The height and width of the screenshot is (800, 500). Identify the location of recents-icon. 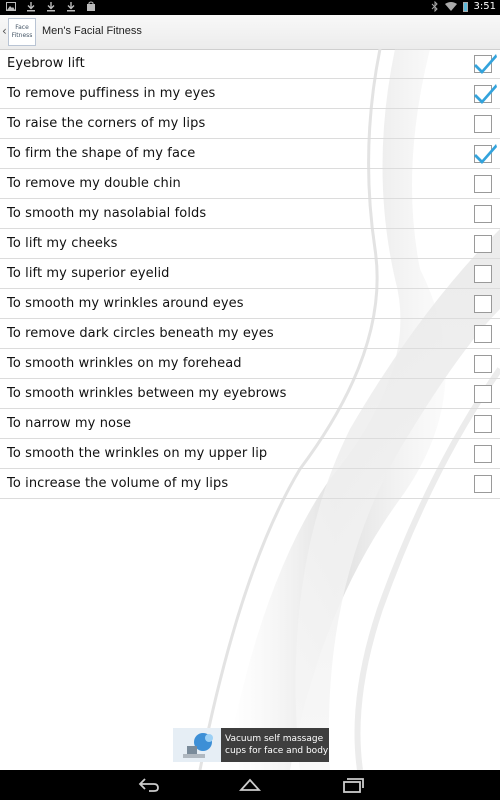
(353, 785).